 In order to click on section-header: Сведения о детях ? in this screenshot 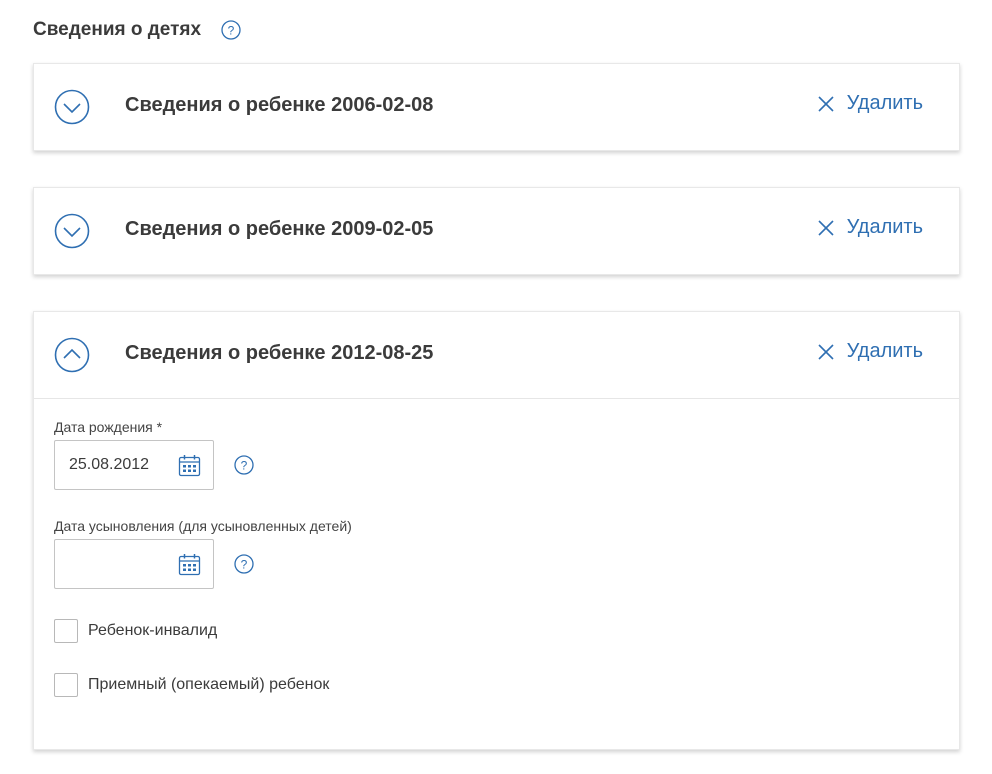, I will do `click(137, 30)`.